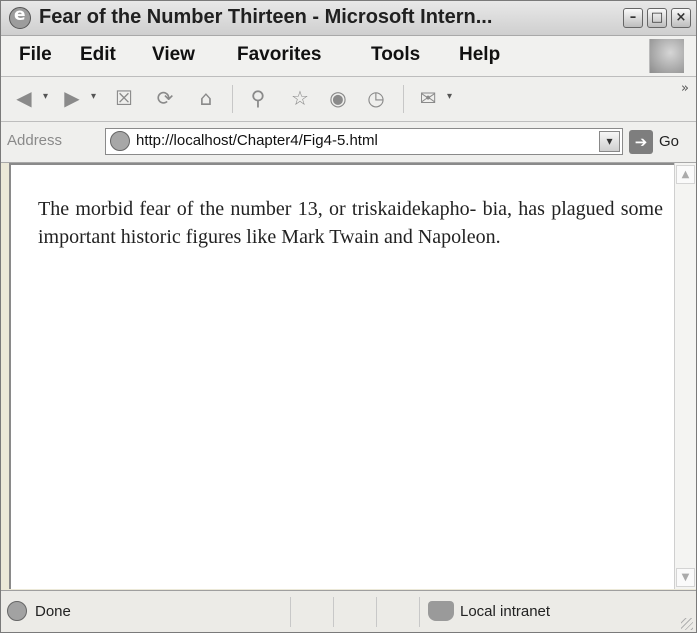  What do you see at coordinates (505, 611) in the screenshot?
I see `security-zone-text: Local intranet` at bounding box center [505, 611].